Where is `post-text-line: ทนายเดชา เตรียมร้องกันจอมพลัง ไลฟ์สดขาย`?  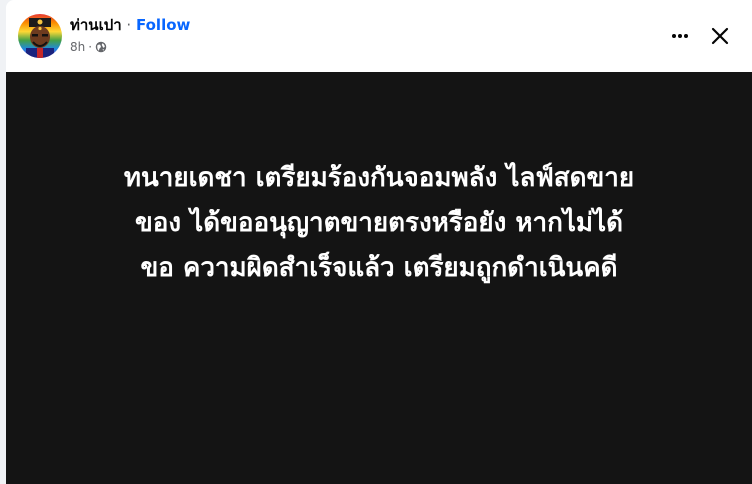
post-text-line: ทนายเดชา เตรียมร้องกันจอมพลัง ไลฟ์สดขาย is located at coordinates (379, 178).